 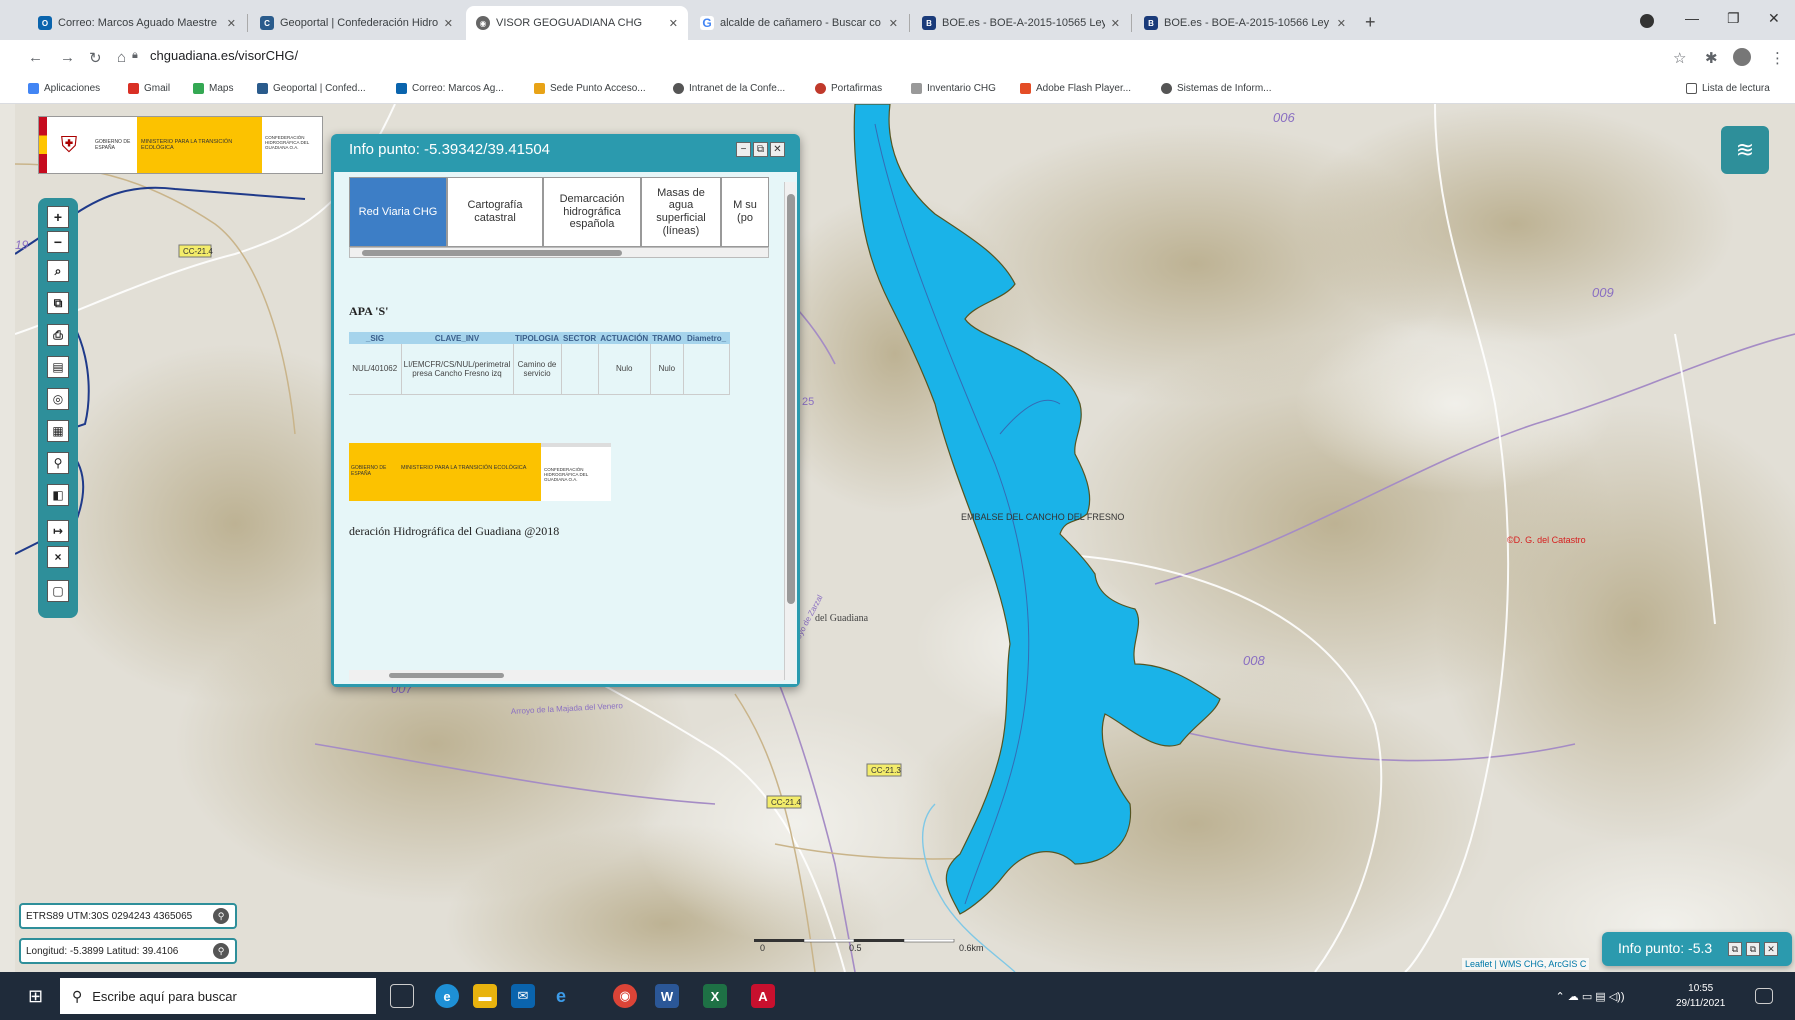 What do you see at coordinates (715, 996) in the screenshot?
I see `excel-icon: X` at bounding box center [715, 996].